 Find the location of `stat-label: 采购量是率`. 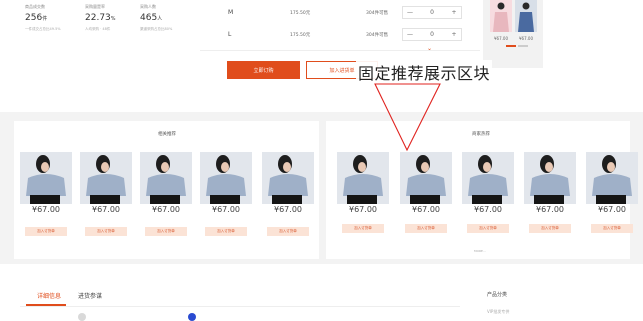

stat-label: 采购量是率 is located at coordinates (95, 6).